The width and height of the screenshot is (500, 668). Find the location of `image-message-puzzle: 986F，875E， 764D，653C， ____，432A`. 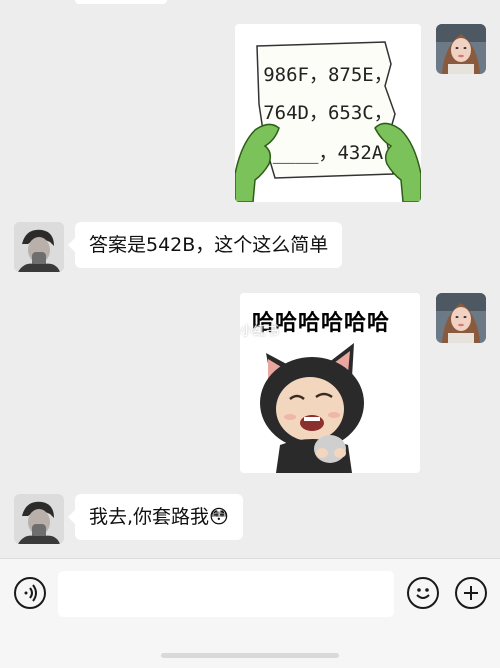

image-message-puzzle: 986F，875E， 764D，653C， ____，432A is located at coordinates (328, 113).